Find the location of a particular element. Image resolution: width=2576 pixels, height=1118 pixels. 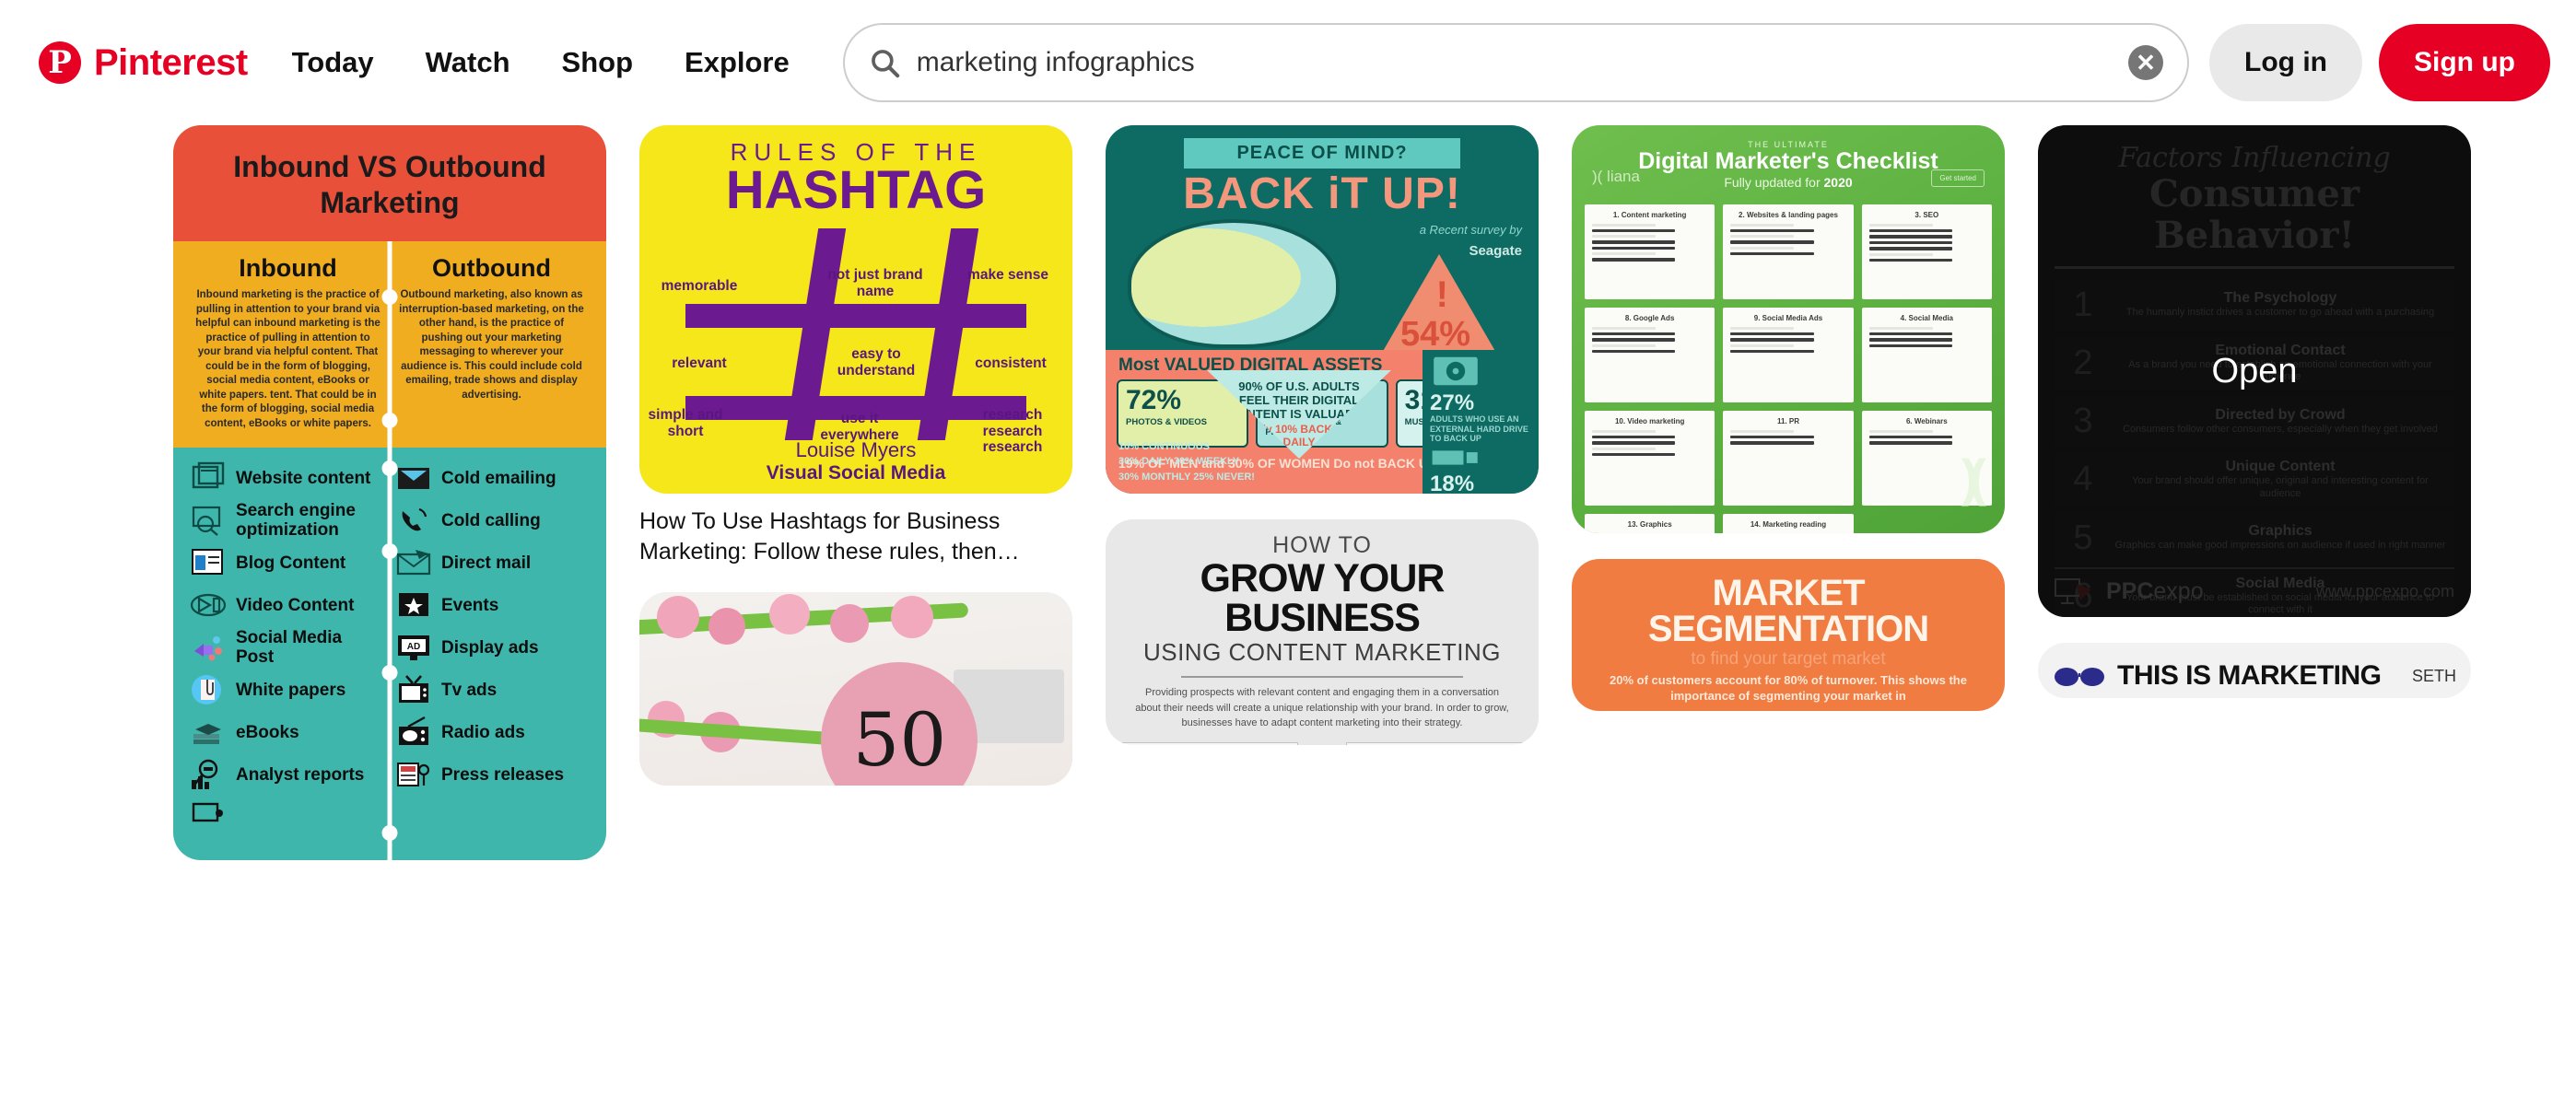

p4-cell-title: 14. Marketing reading is located at coordinates (1788, 524).